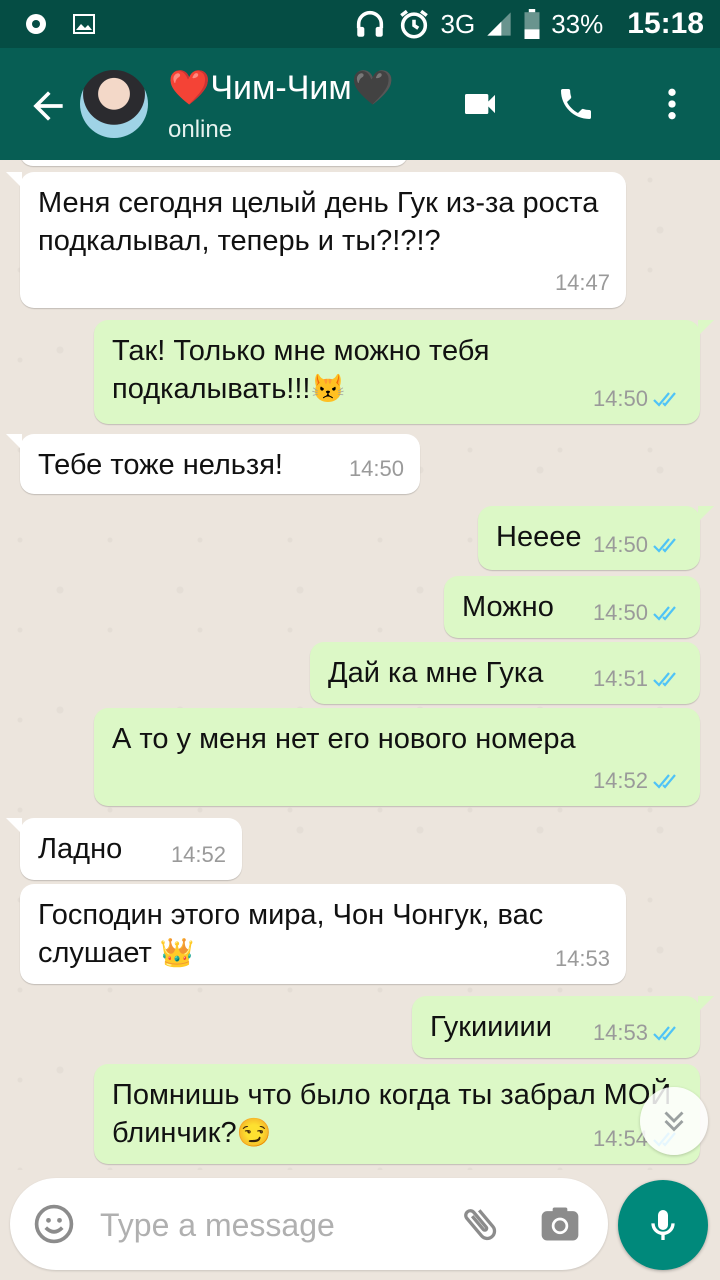  What do you see at coordinates (413, 24) in the screenshot?
I see `alarm-icon` at bounding box center [413, 24].